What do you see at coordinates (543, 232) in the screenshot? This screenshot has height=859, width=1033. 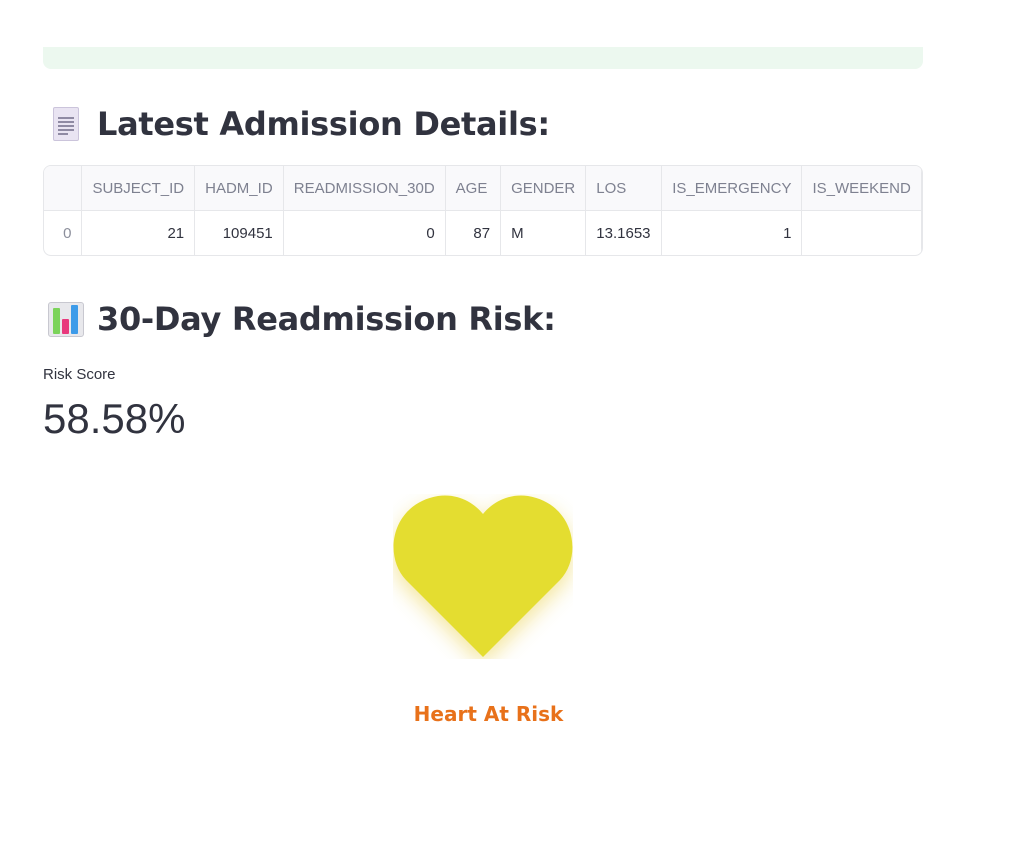 I see `cell-gender: M` at bounding box center [543, 232].